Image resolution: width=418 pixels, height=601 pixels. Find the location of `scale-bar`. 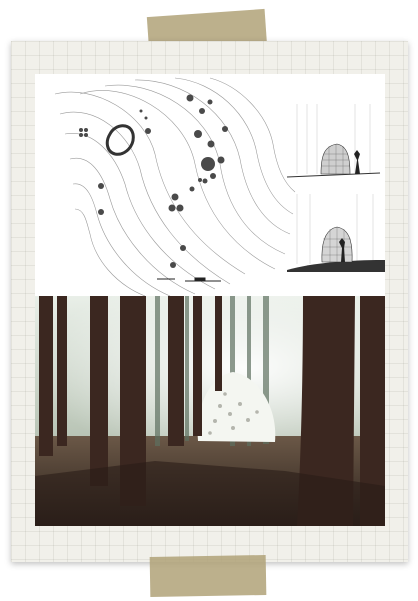

scale-bar is located at coordinates (189, 279).